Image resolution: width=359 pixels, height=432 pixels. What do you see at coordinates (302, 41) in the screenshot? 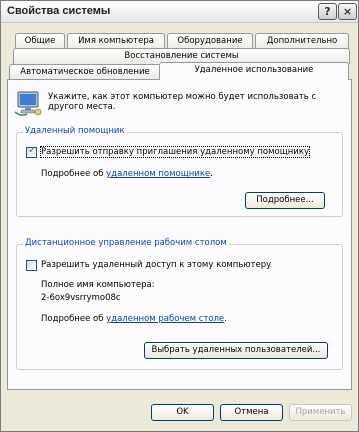
I see `tab-advanced: Дополнительно` at bounding box center [302, 41].